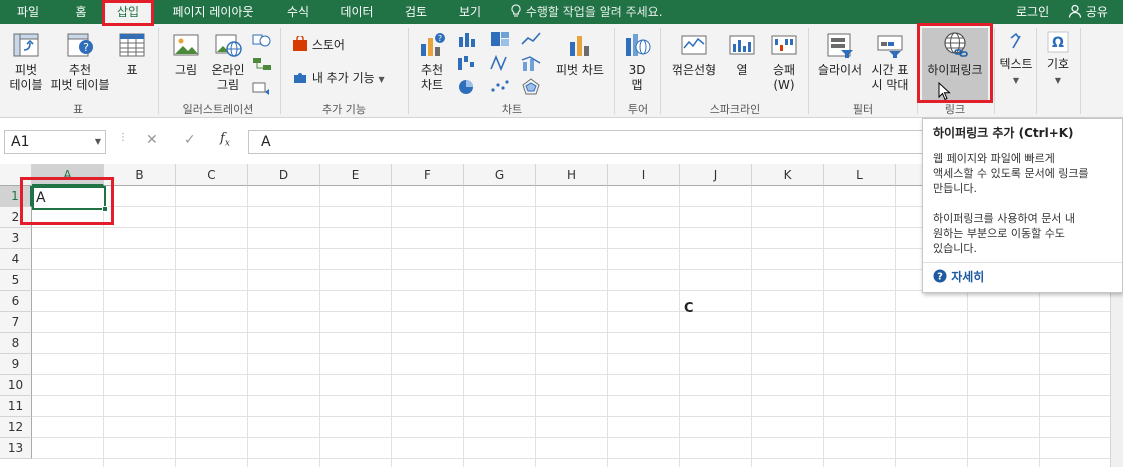  Describe the element at coordinates (68, 175) in the screenshot. I see `column-header-a: A` at that location.